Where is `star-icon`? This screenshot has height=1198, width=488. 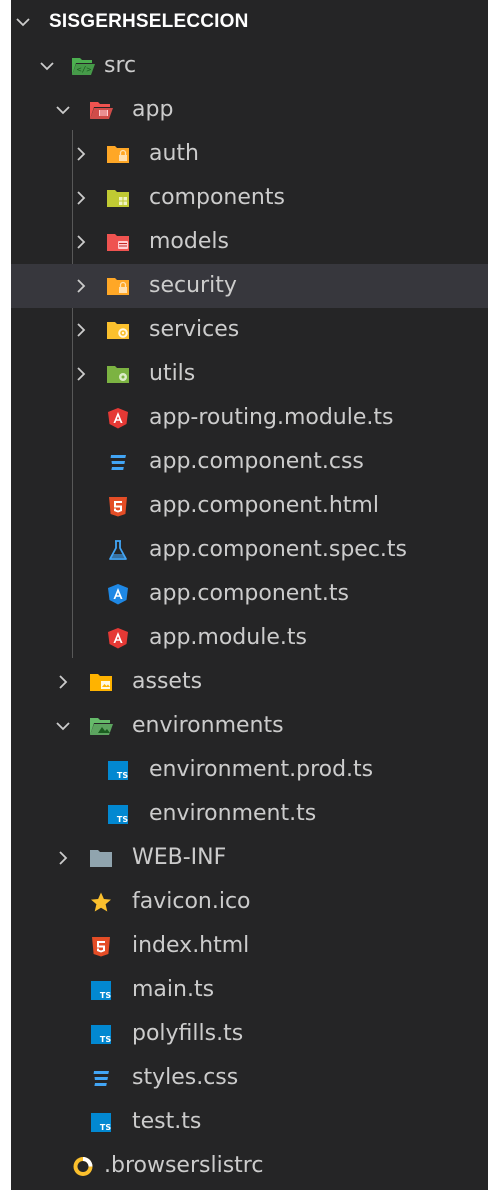
star-icon is located at coordinates (101, 902).